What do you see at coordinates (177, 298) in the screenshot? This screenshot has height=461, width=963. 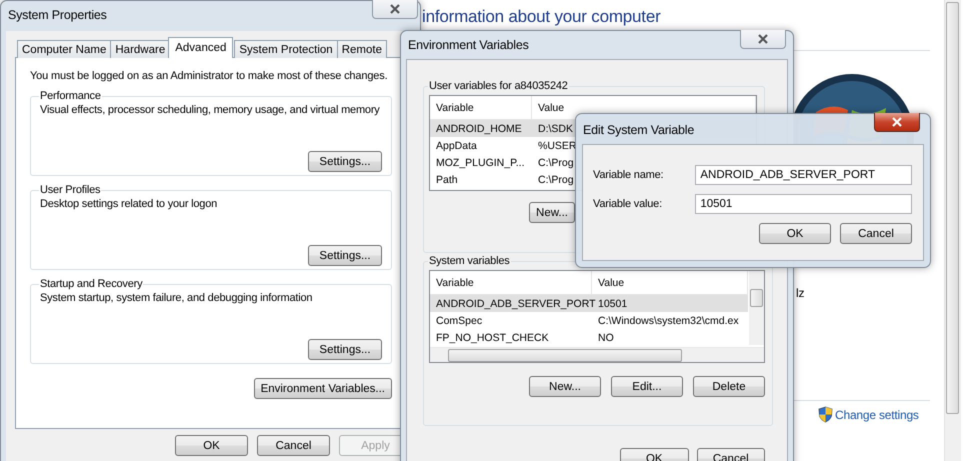 I see `group-description: System startup, system failure, and debugging information` at bounding box center [177, 298].